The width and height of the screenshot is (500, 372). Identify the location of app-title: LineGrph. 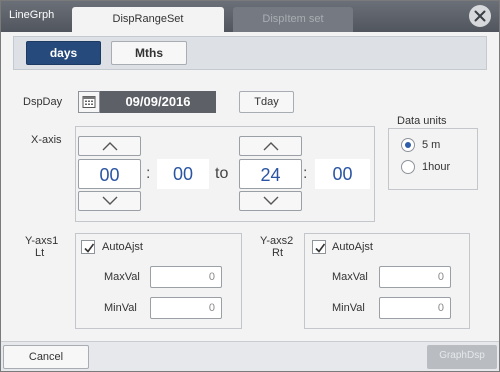
(32, 15).